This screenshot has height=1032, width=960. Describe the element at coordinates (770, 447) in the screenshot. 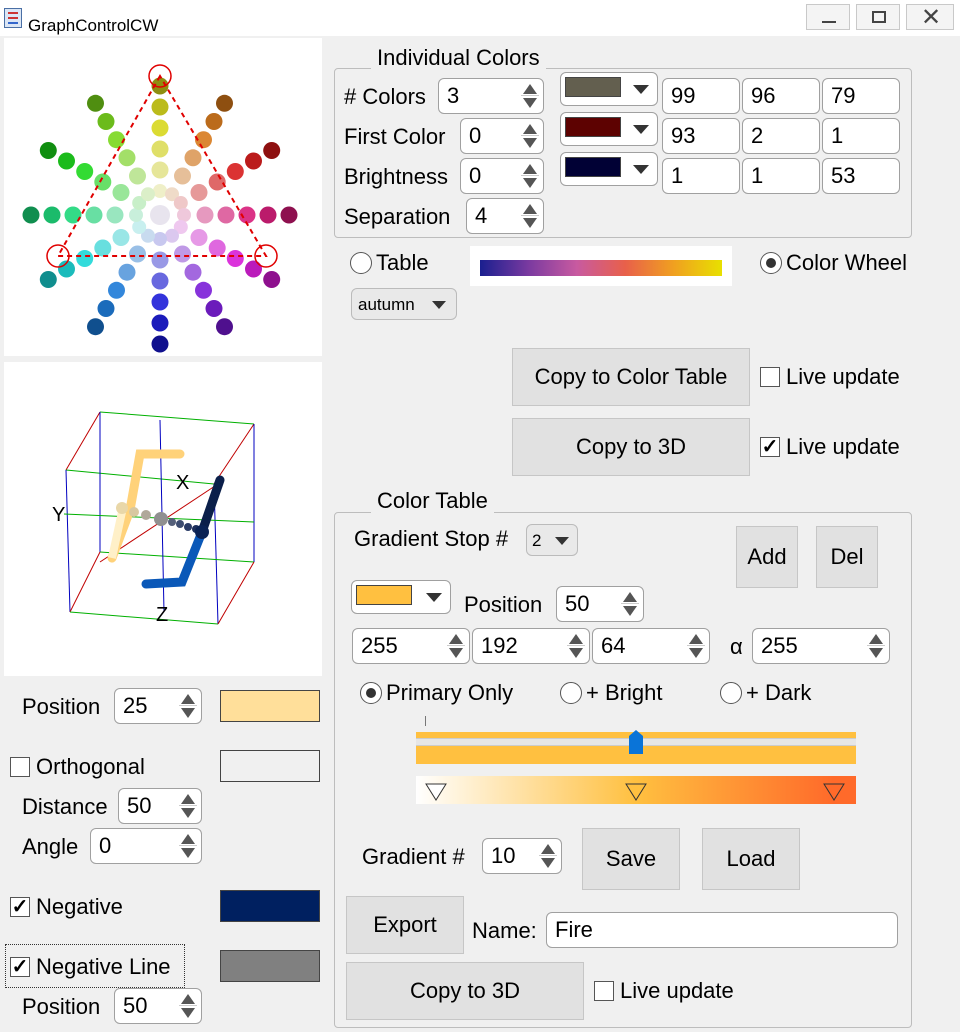

I see `live-update-2-checkbox: ✓` at that location.